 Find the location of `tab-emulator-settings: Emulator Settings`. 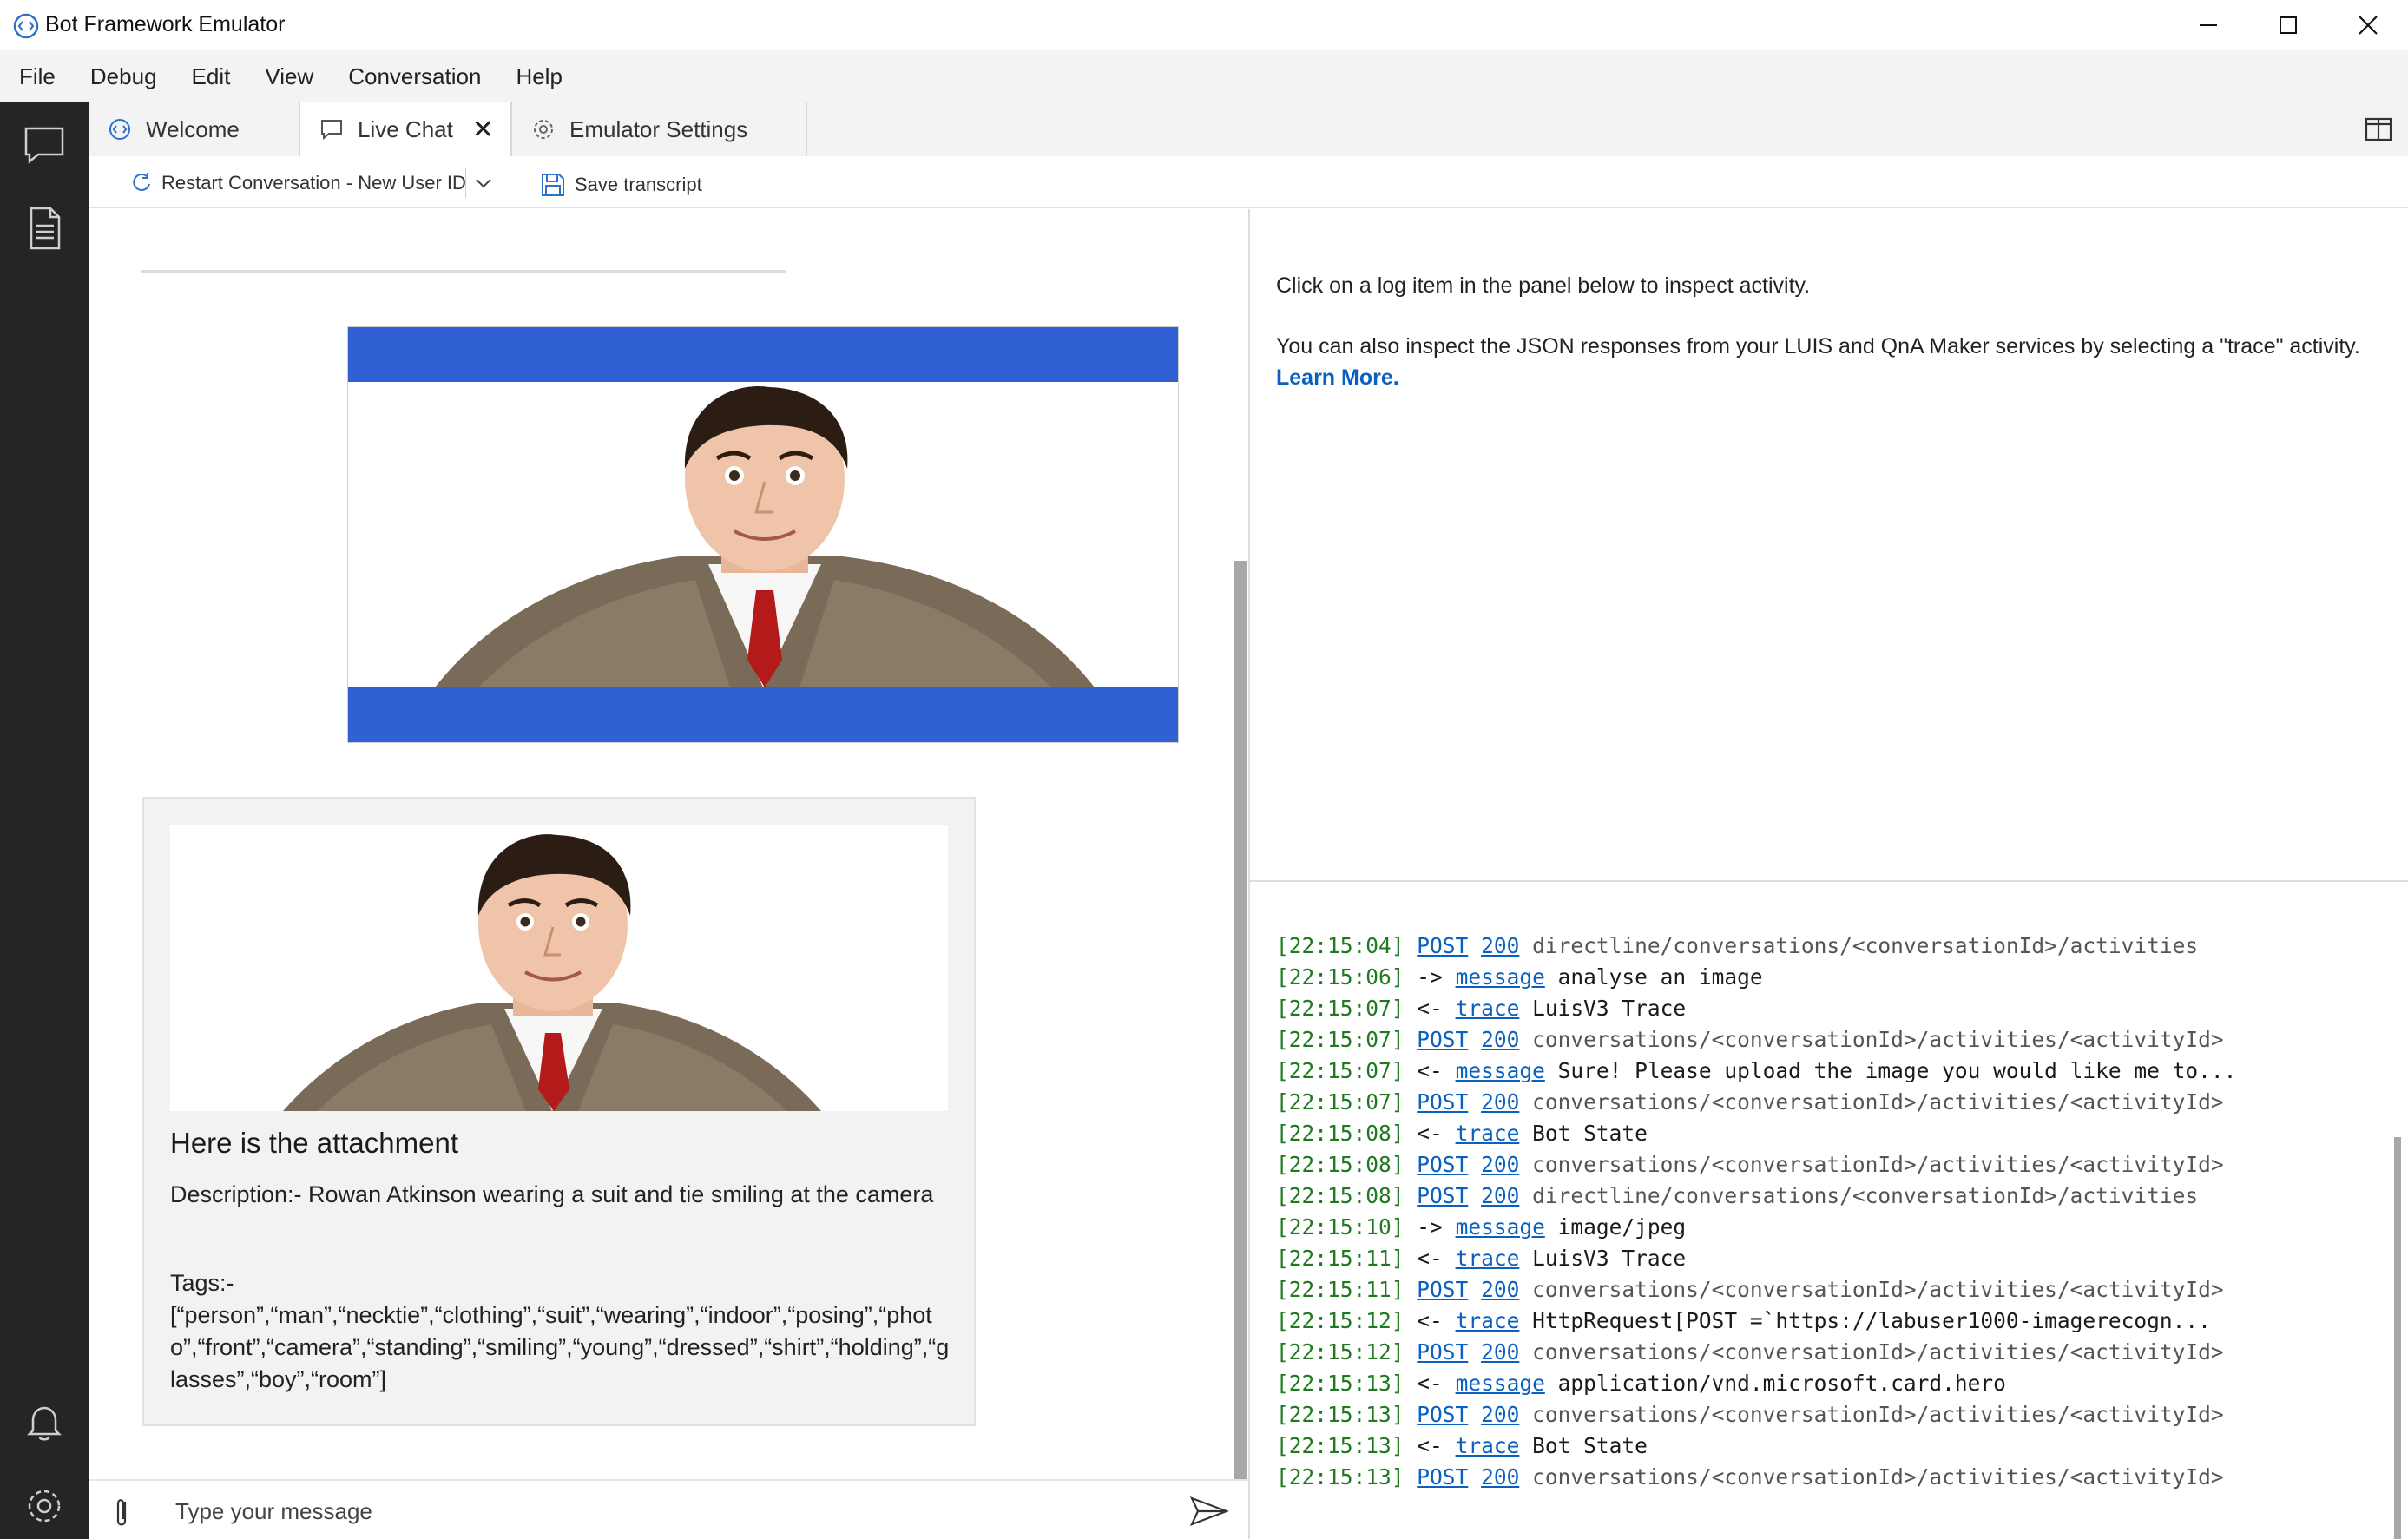

tab-emulator-settings: Emulator Settings is located at coordinates (659, 129).